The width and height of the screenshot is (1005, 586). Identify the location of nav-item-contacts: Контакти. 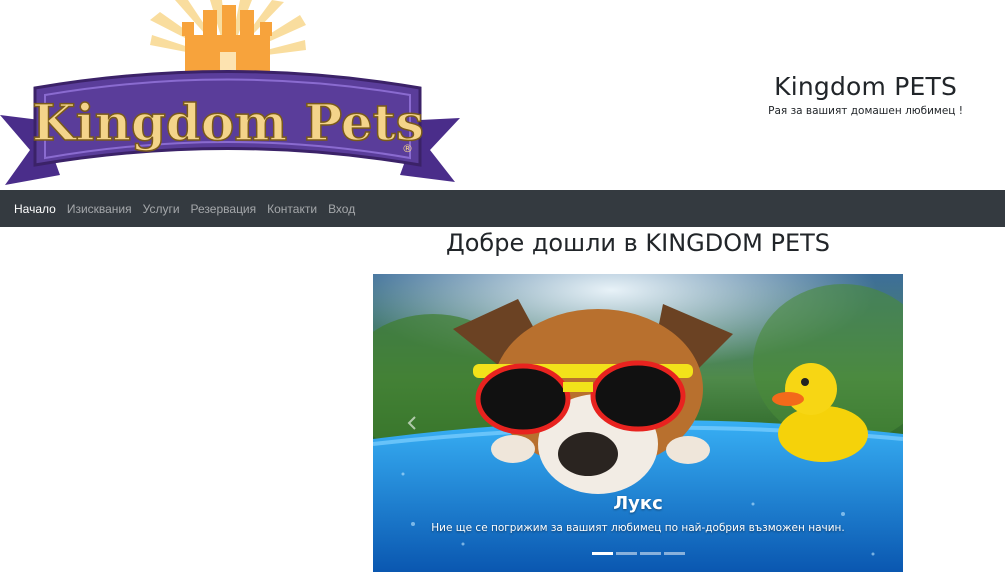
(292, 209).